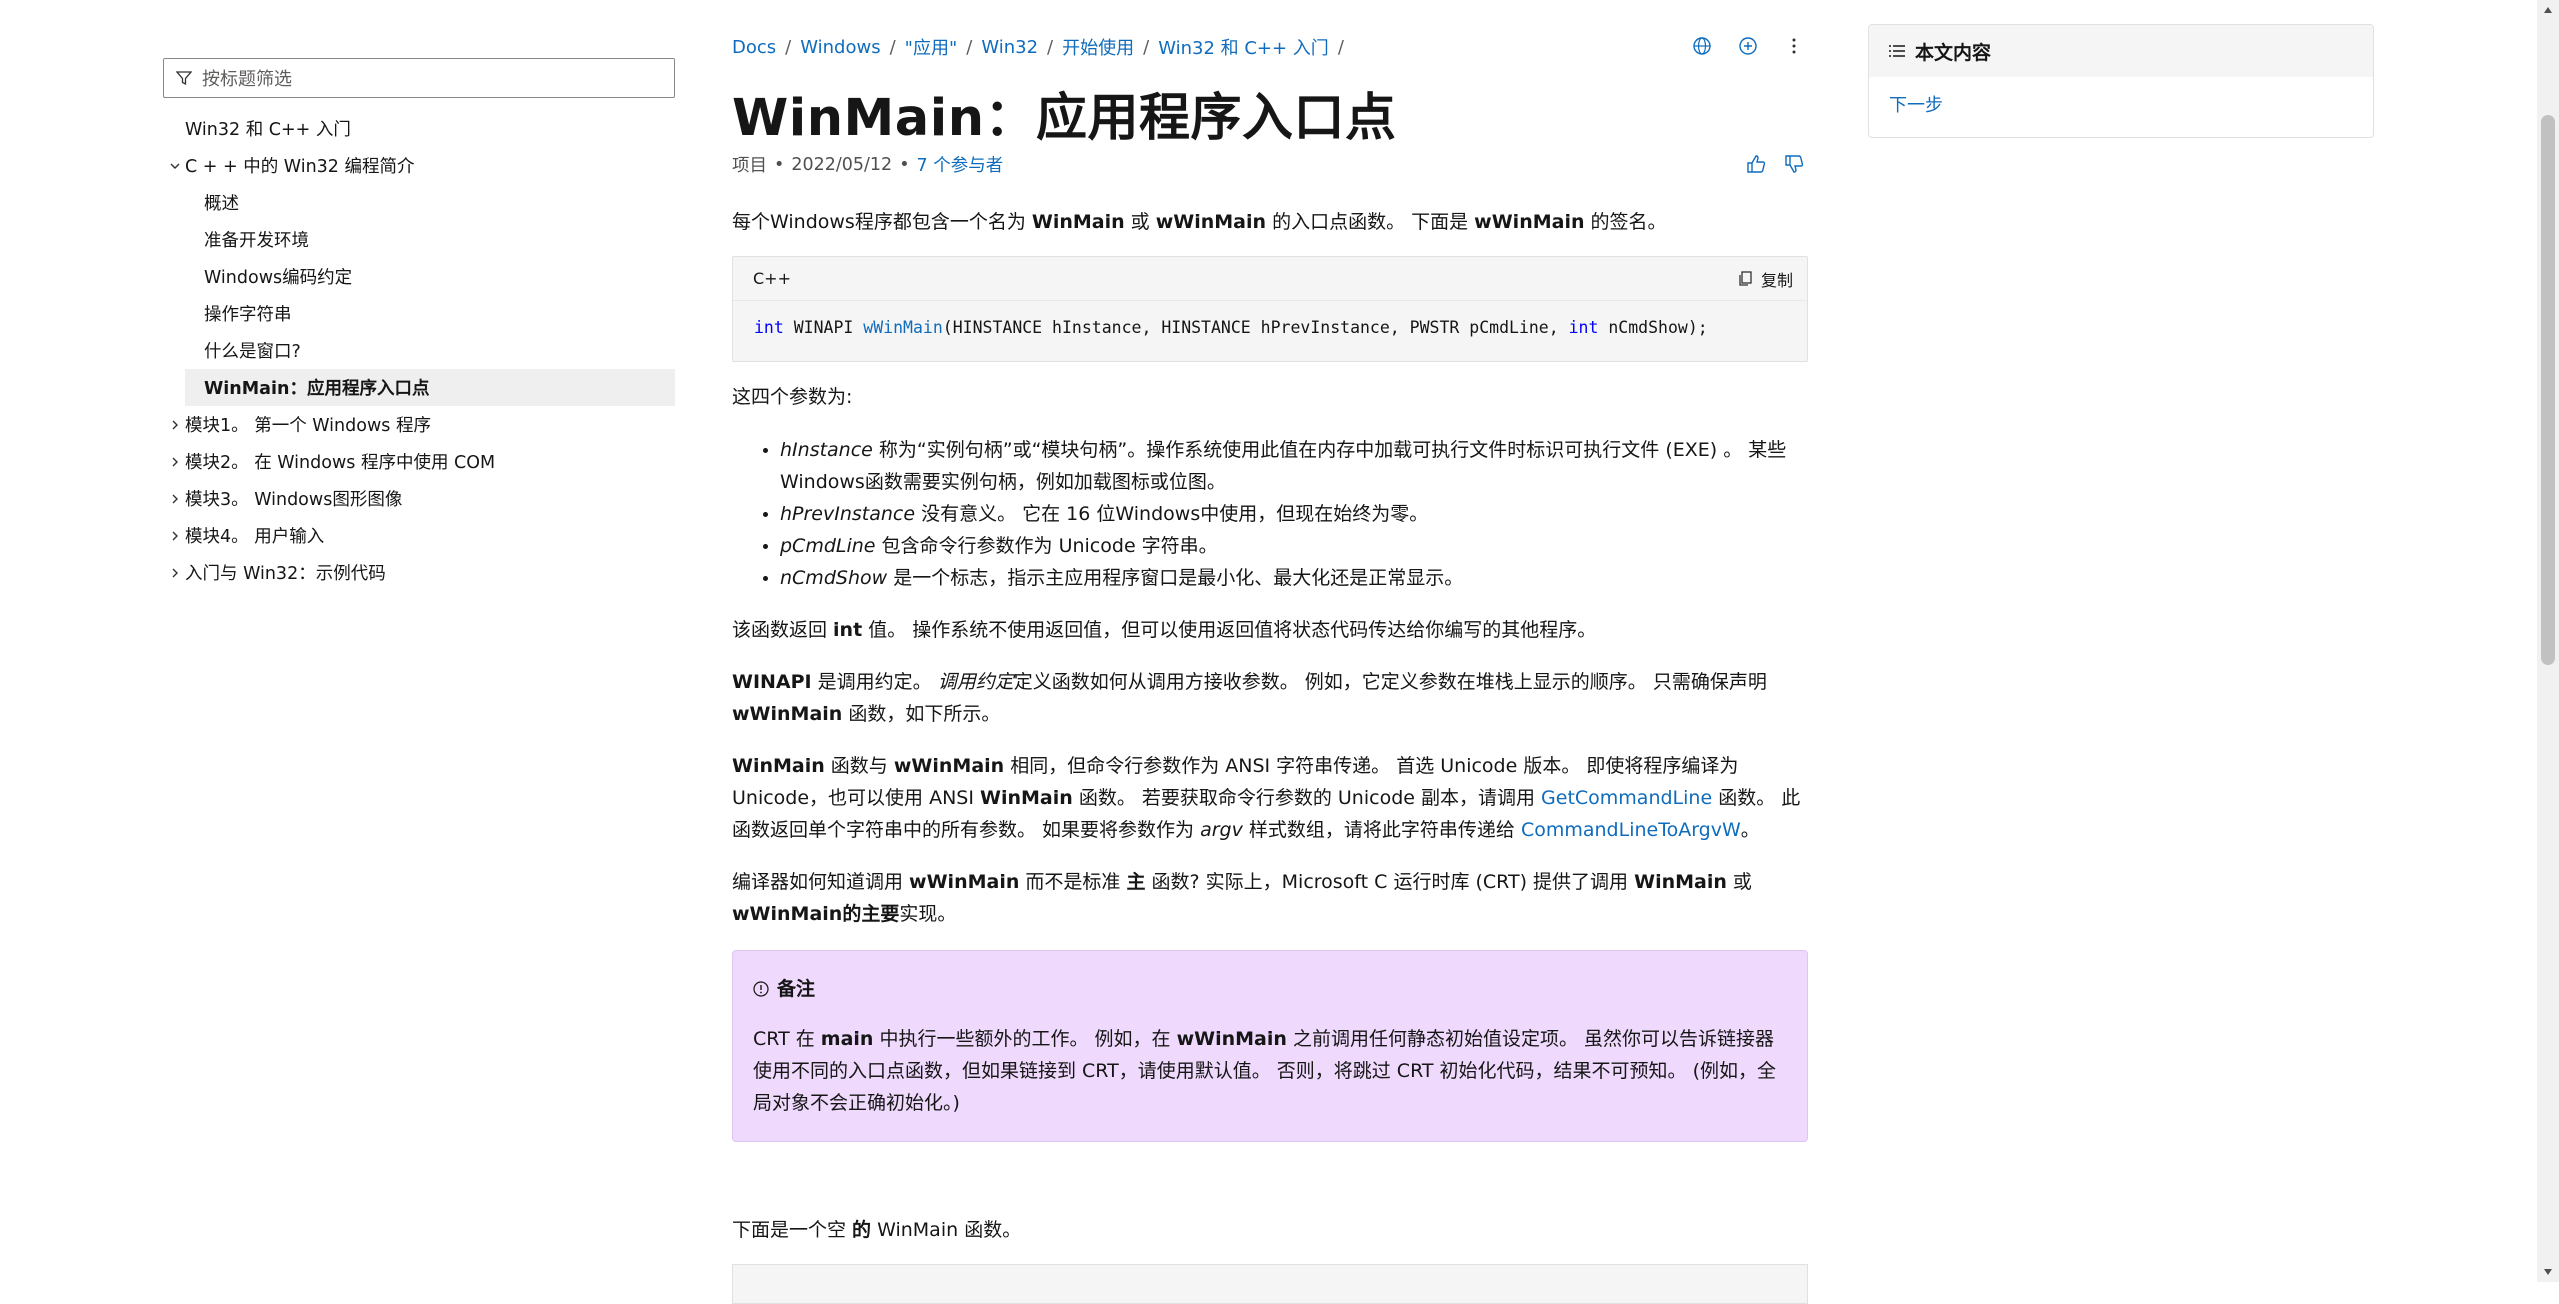 The image size is (2559, 1304). I want to click on thumbs-down-icon, so click(1794, 164).